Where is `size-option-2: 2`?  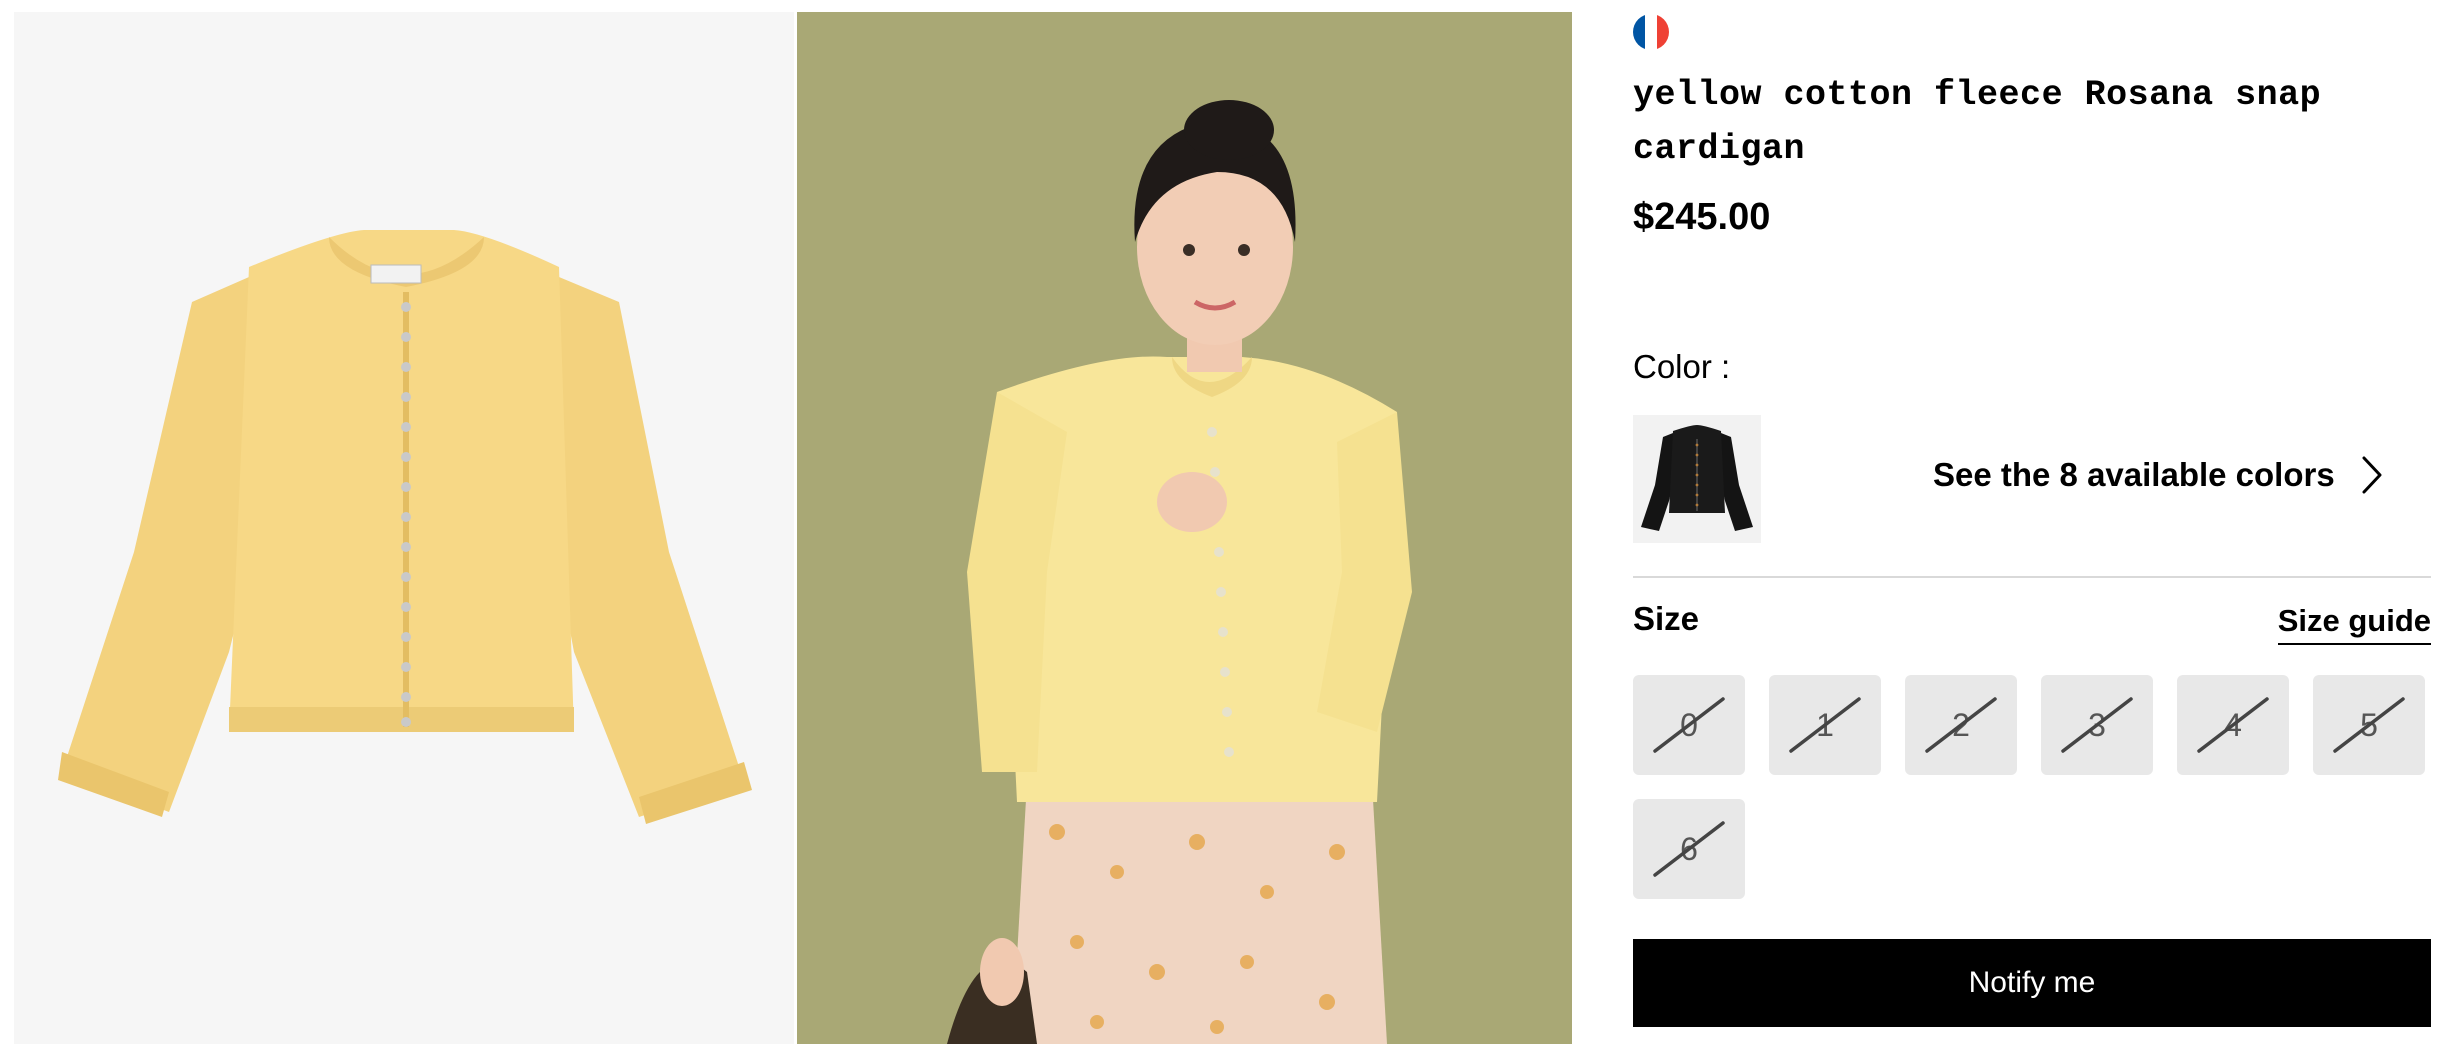
size-option-2: 2 is located at coordinates (1961, 725).